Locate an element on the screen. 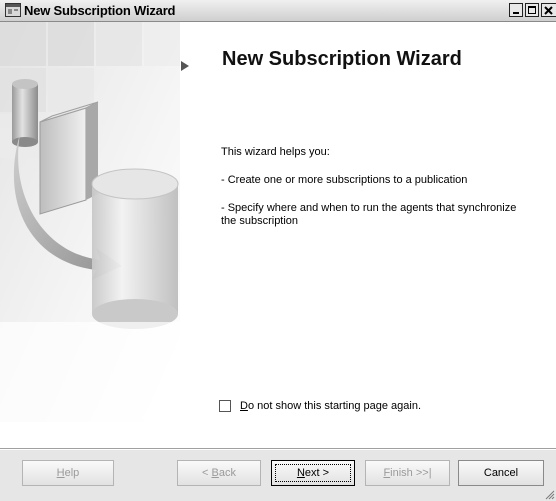  skip-start-page-label: Do not show this starting page again. is located at coordinates (330, 406).